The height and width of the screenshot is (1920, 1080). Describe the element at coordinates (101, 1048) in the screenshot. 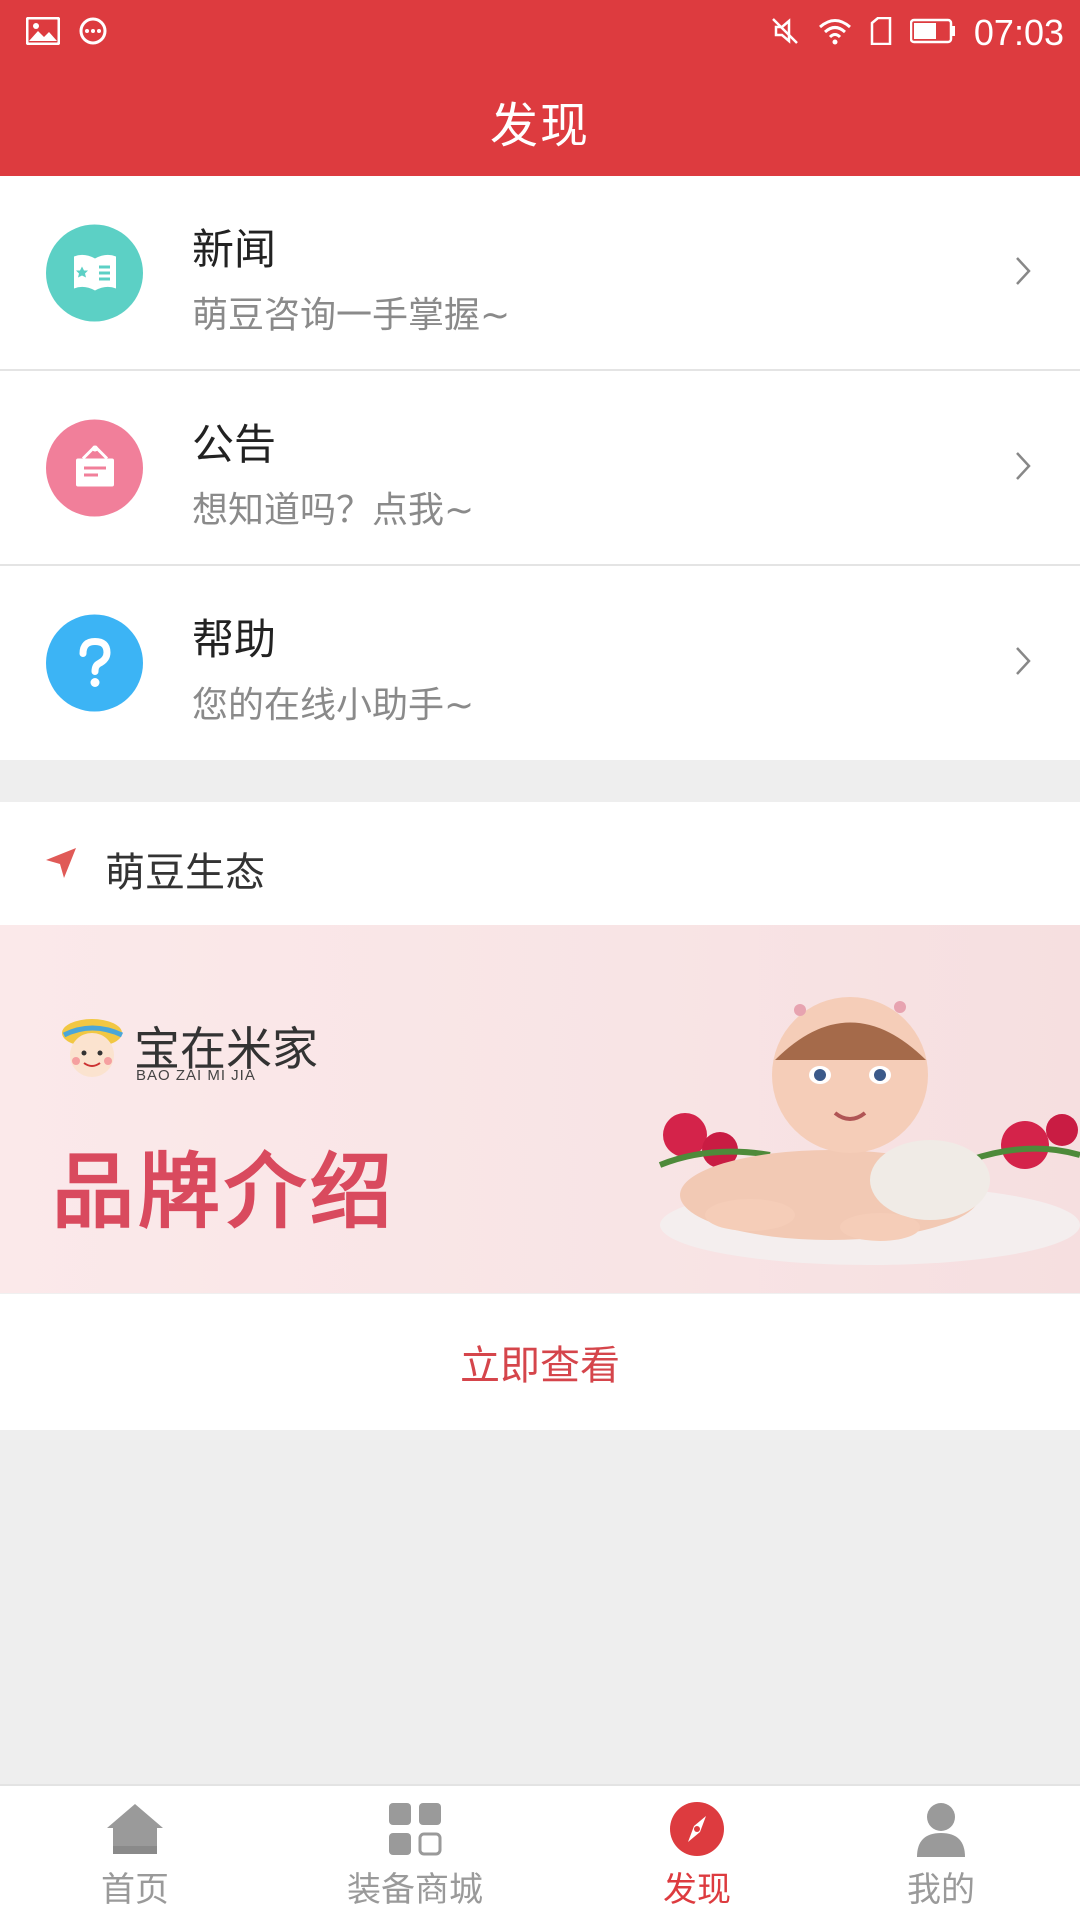

I see `brand-logo` at that location.